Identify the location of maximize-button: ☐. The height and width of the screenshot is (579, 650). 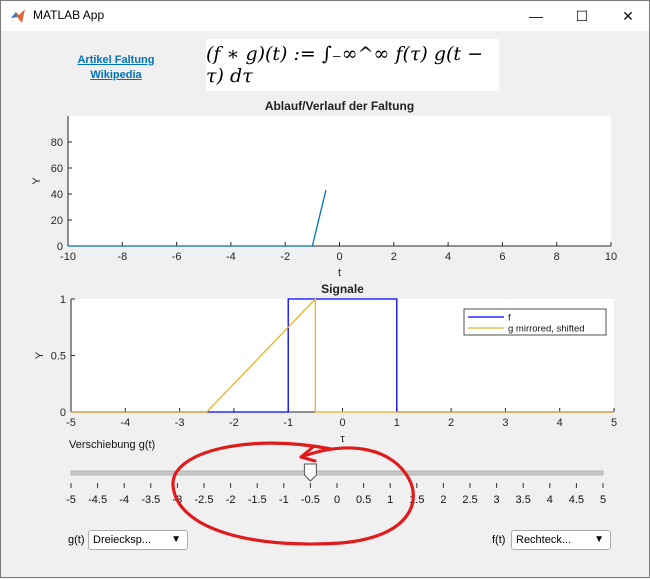
(582, 16).